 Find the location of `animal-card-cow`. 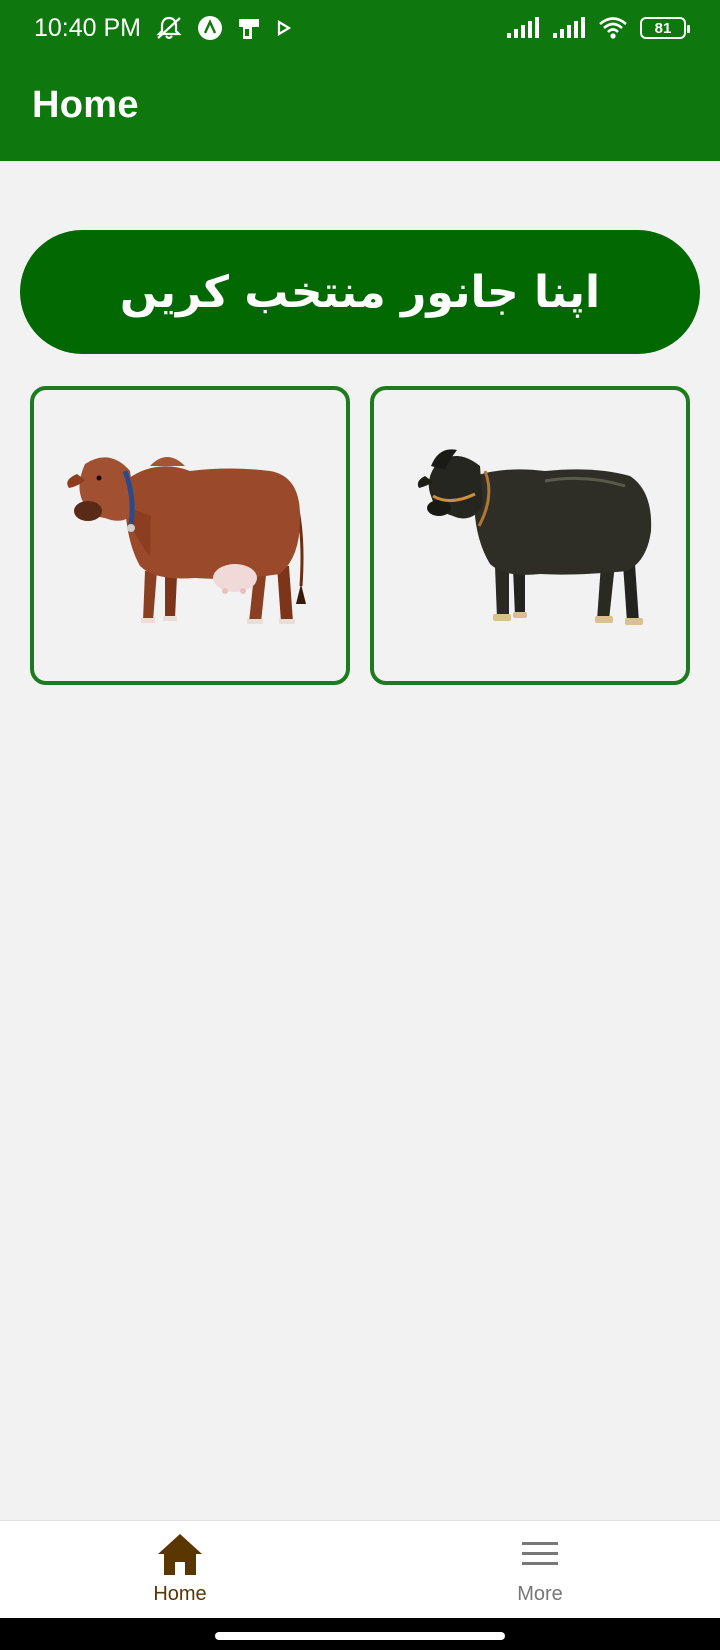

animal-card-cow is located at coordinates (190, 535).